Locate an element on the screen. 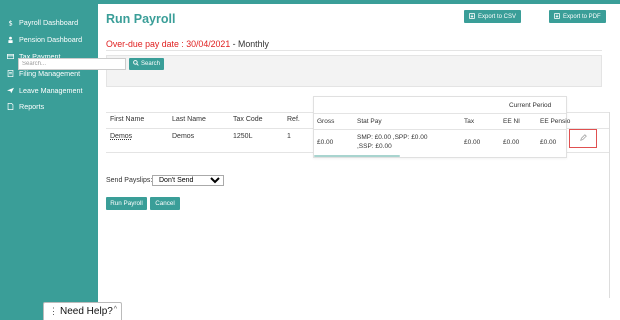  sidebar-item-reports: Reports is located at coordinates (25, 106).